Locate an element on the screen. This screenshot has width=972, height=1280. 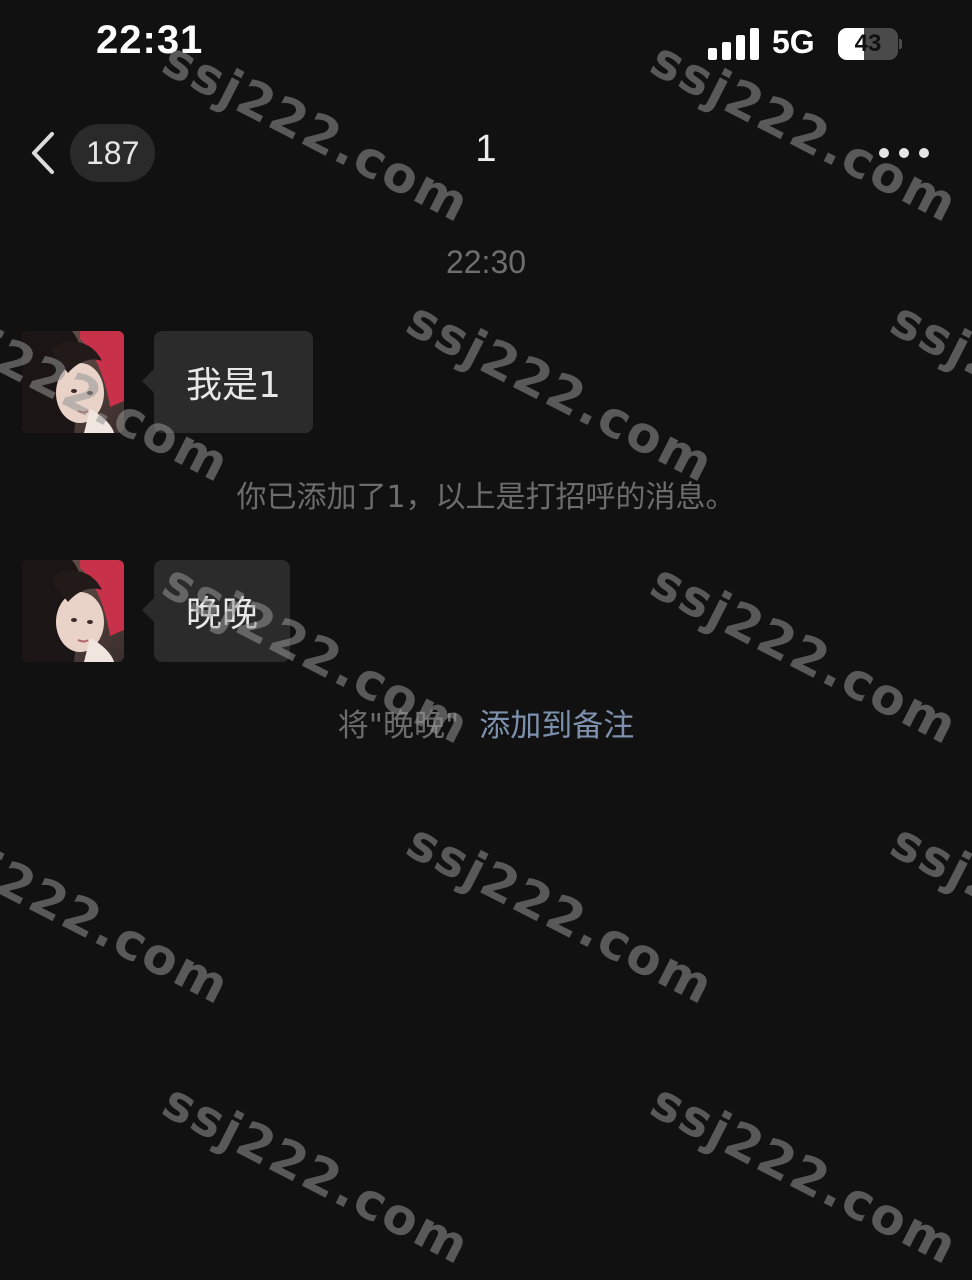
network-type-label: 5G is located at coordinates (793, 42).